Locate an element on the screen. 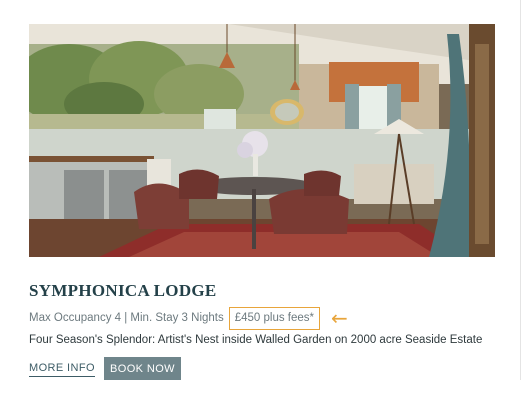 Image resolution: width=524 pixels, height=406 pixels. price-text: £450 plus fees* is located at coordinates (274, 317).